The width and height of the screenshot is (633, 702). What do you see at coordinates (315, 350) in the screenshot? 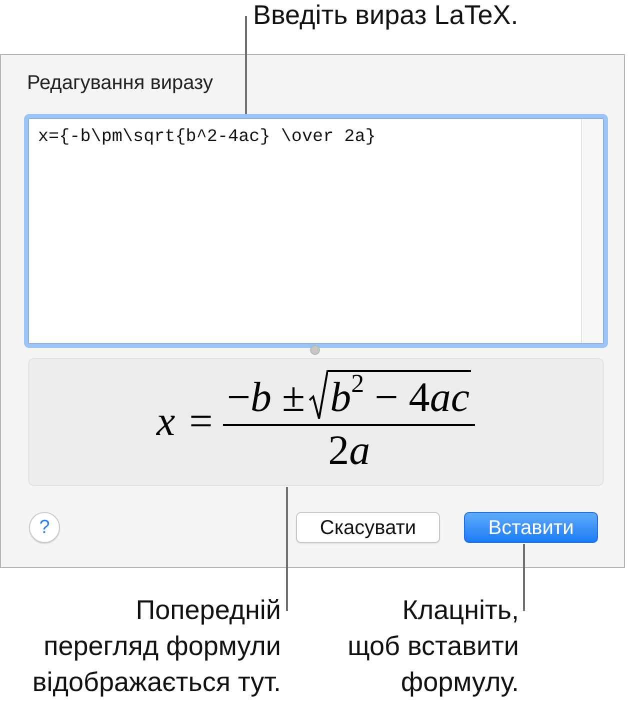
I see `resize-handle` at bounding box center [315, 350].